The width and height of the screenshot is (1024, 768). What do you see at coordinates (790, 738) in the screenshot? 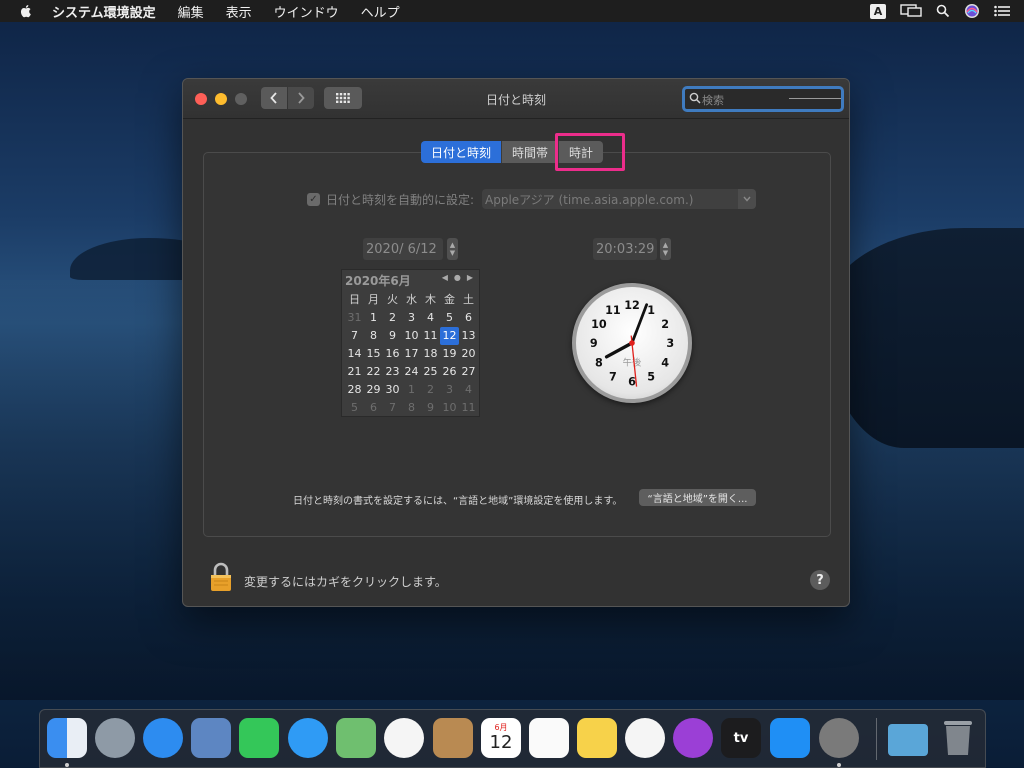
I see `appstore-icon` at bounding box center [790, 738].